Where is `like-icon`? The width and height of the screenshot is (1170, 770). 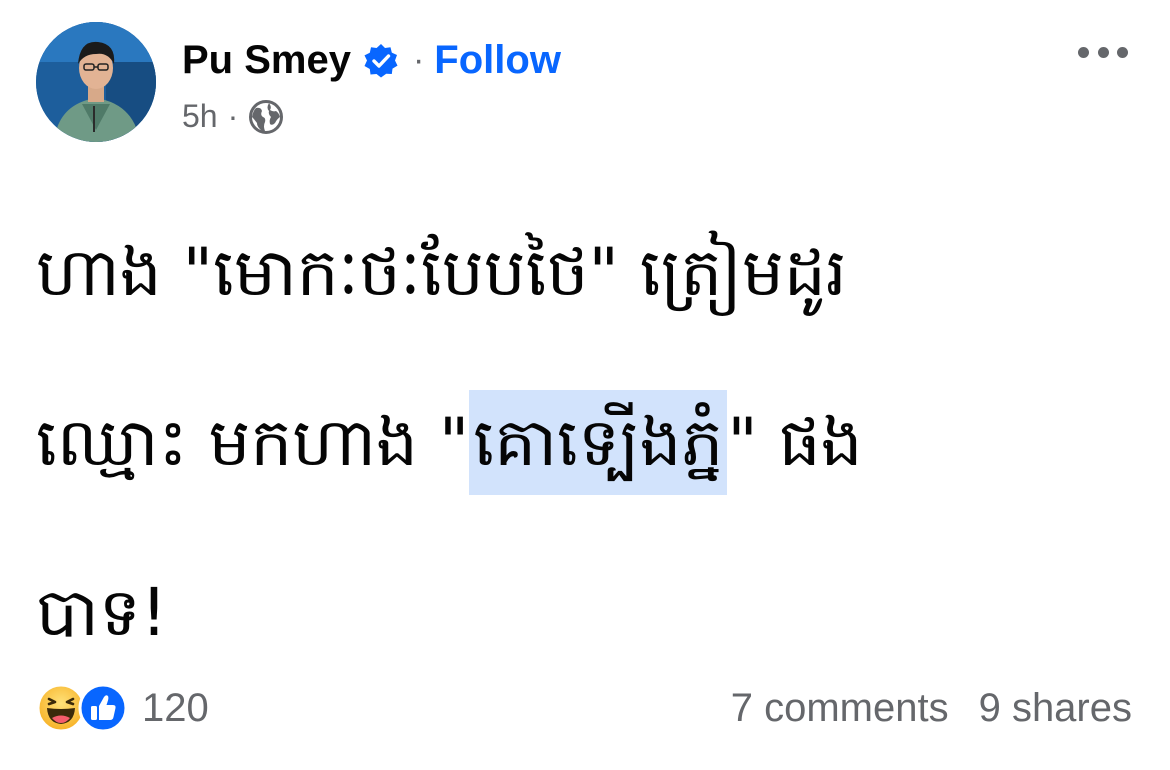 like-icon is located at coordinates (103, 708).